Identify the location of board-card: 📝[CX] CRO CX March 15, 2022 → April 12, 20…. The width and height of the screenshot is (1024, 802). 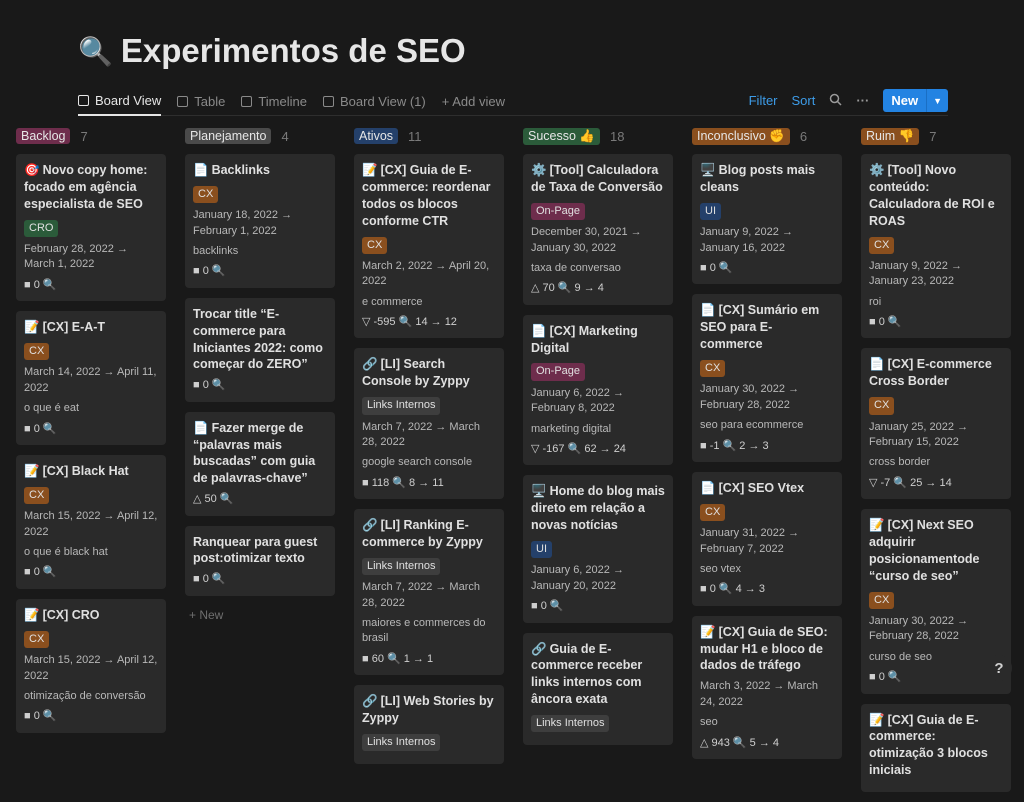
(91, 666).